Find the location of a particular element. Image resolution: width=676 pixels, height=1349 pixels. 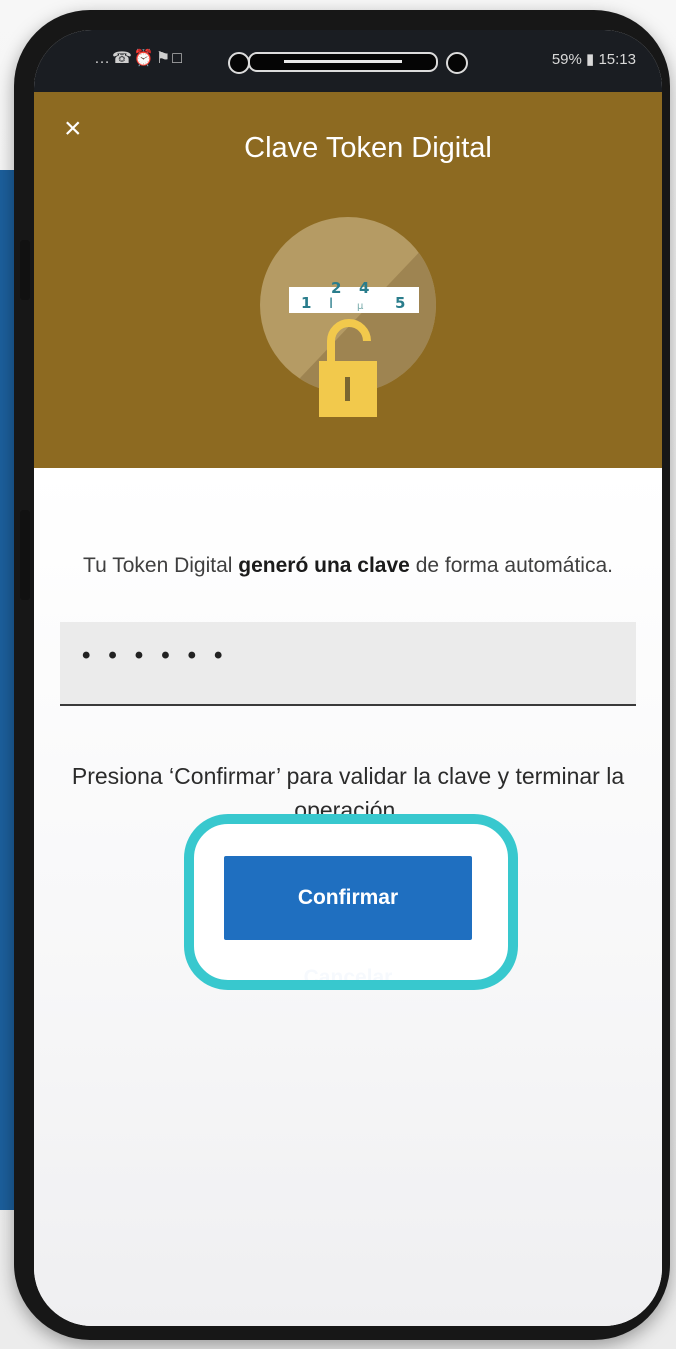

code-digit: 1 is located at coordinates (306, 303).